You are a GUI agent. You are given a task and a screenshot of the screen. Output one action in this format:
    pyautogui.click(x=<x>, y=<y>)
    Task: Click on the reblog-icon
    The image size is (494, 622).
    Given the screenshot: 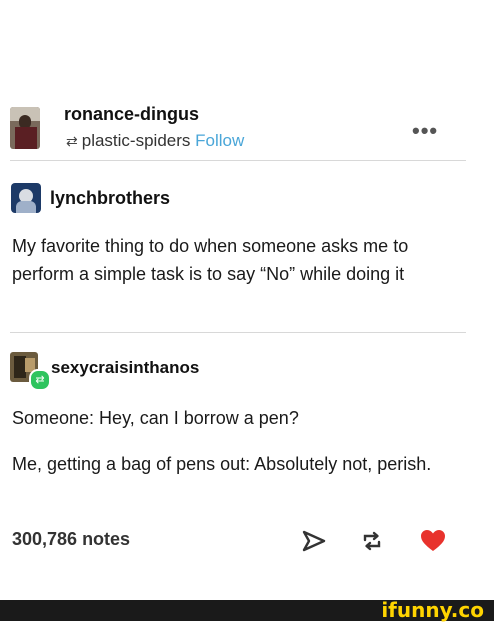 What is the action you would take?
    pyautogui.click(x=372, y=541)
    